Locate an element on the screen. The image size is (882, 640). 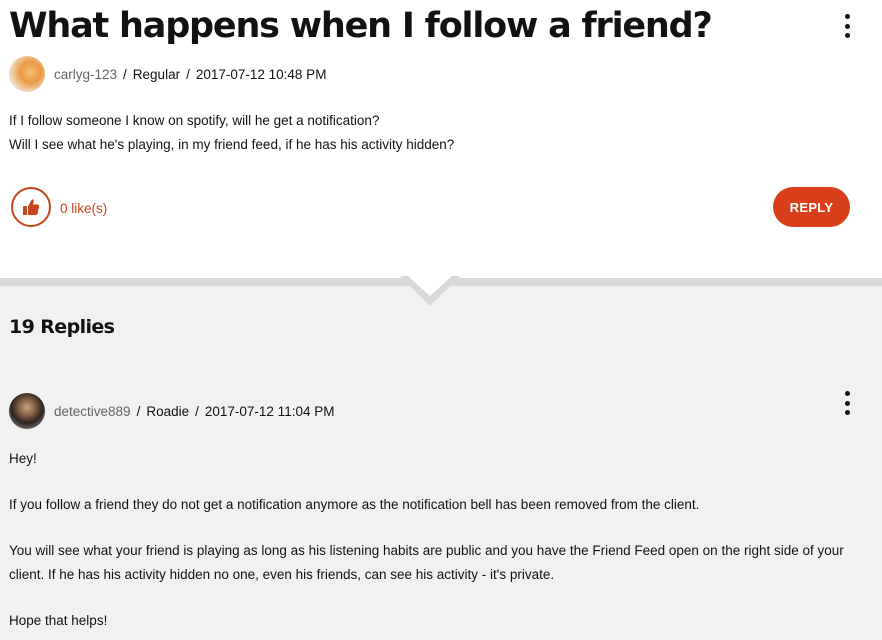
post-timestamp: 2017-07-12 10:48 PM is located at coordinates (261, 74).